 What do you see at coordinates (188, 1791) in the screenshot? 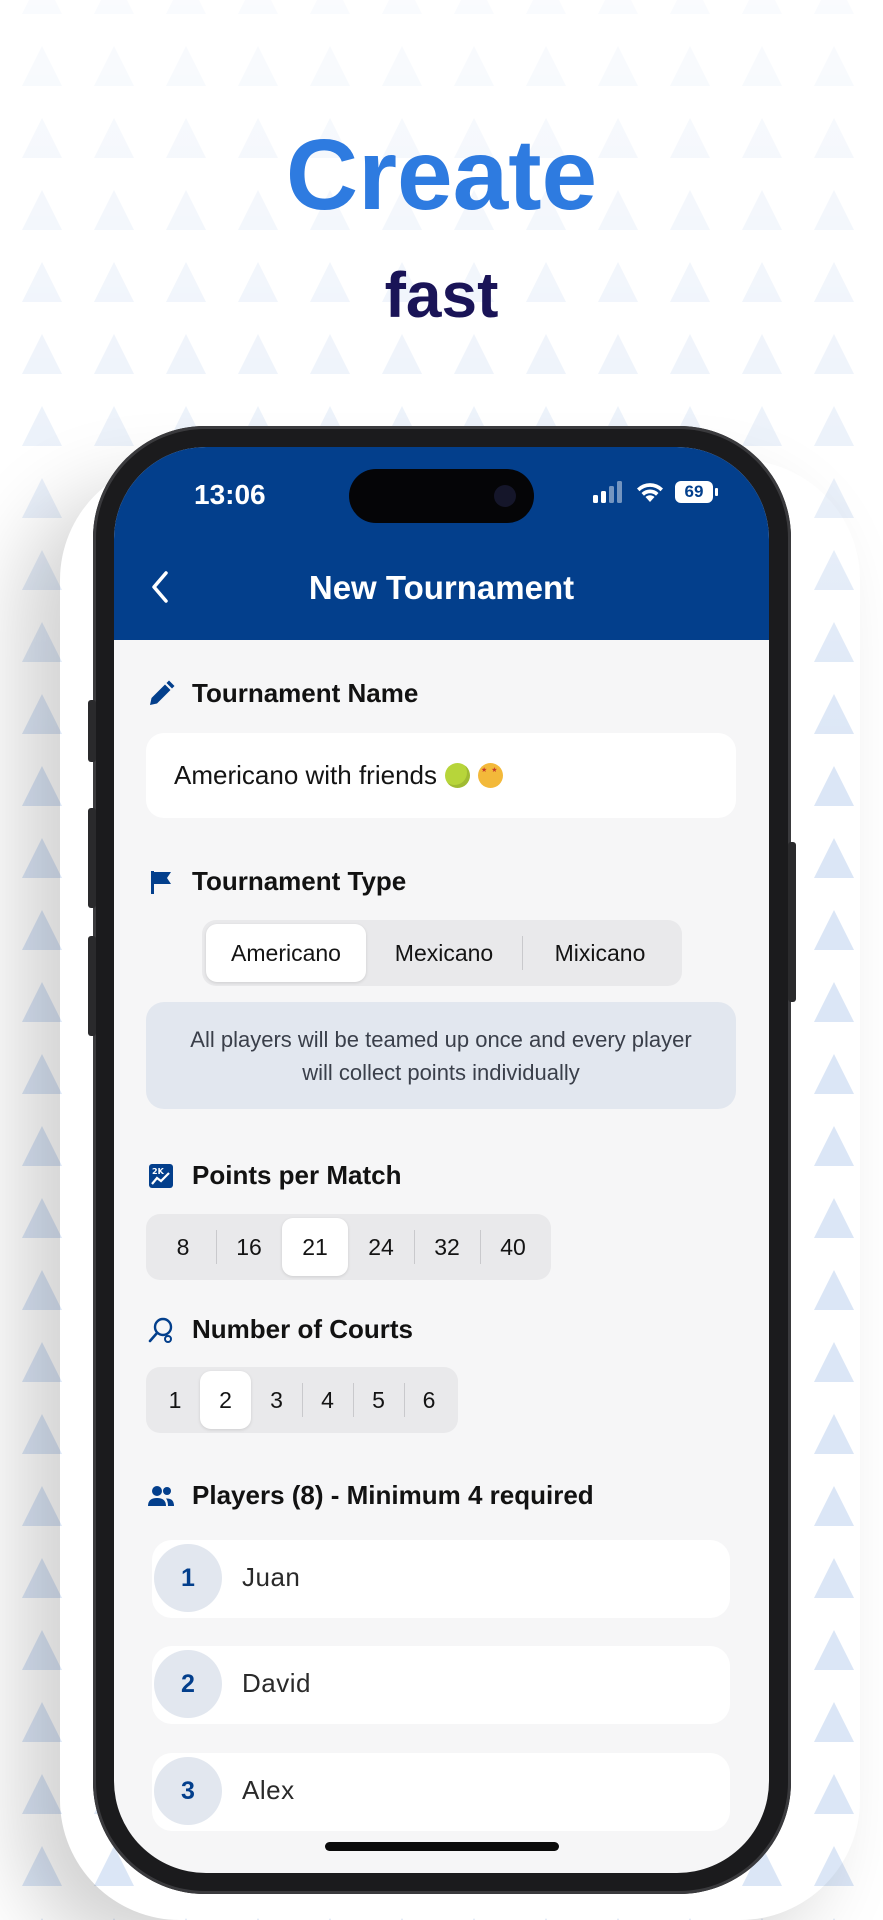
I see `player-number-badge: 3` at bounding box center [188, 1791].